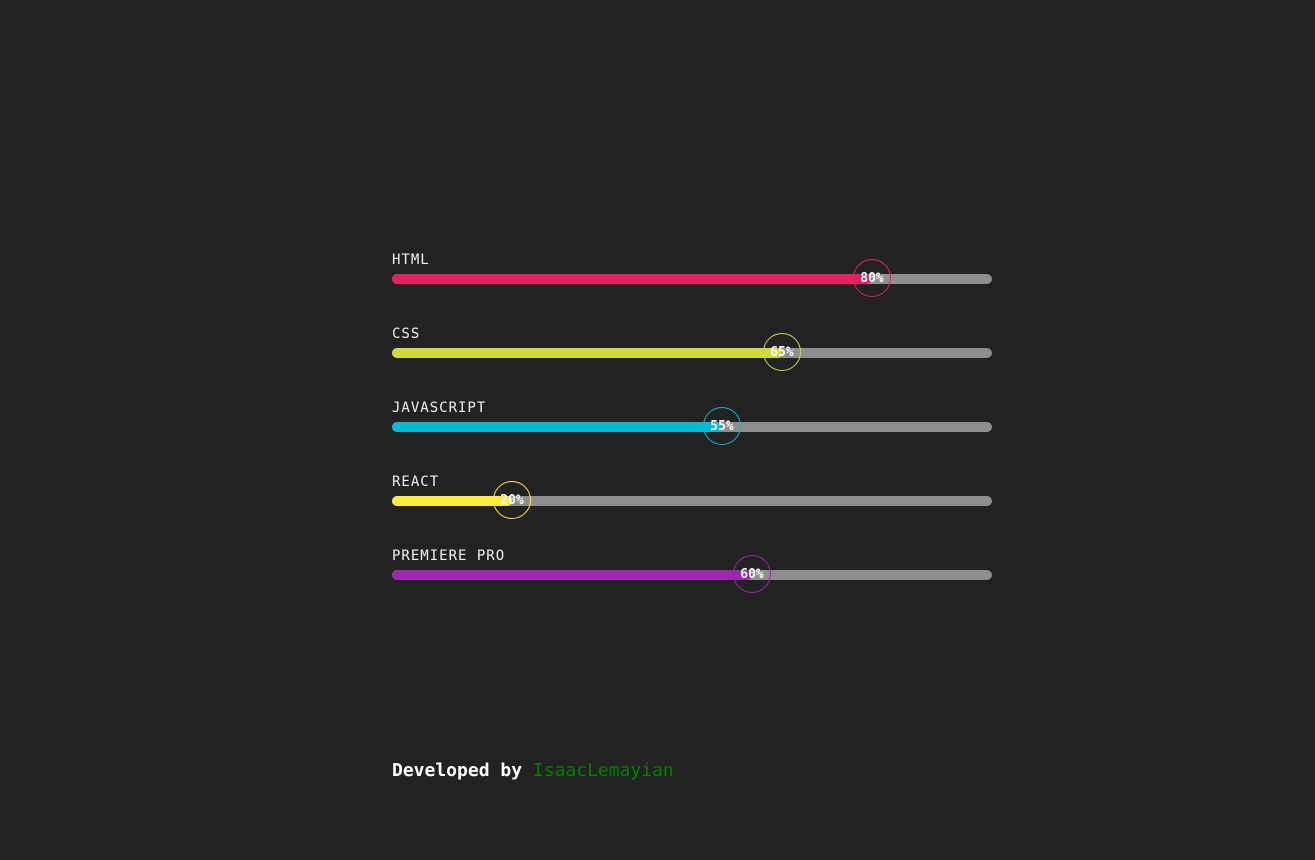  I want to click on percent-indicator: 60%, so click(752, 574).